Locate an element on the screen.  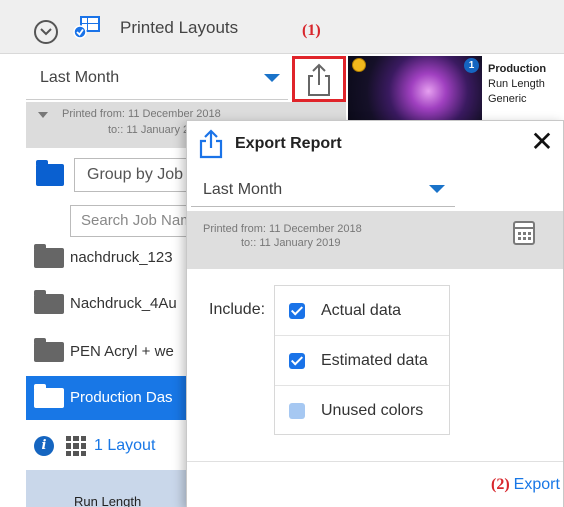
dialog-period-value: Last Month is located at coordinates (243, 189).